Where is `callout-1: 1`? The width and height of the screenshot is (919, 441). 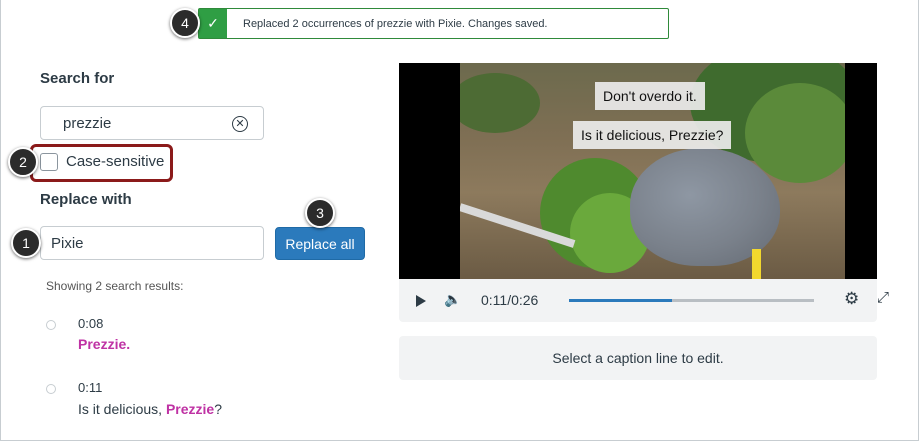
callout-1: 1 is located at coordinates (26, 243).